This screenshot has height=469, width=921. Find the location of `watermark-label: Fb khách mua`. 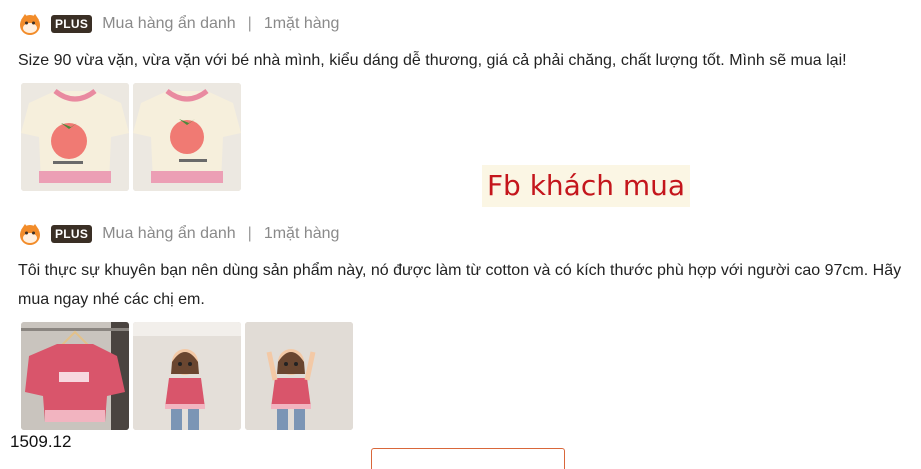

watermark-label: Fb khách mua is located at coordinates (586, 186).